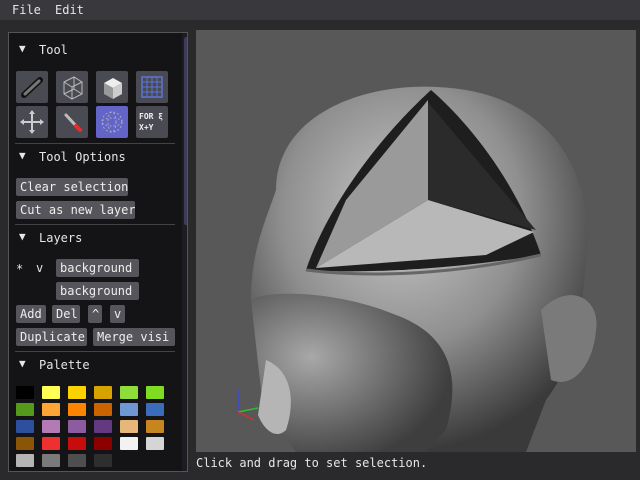 This screenshot has width=640, height=480. I want to click on solid-cube-tool, so click(112, 87).